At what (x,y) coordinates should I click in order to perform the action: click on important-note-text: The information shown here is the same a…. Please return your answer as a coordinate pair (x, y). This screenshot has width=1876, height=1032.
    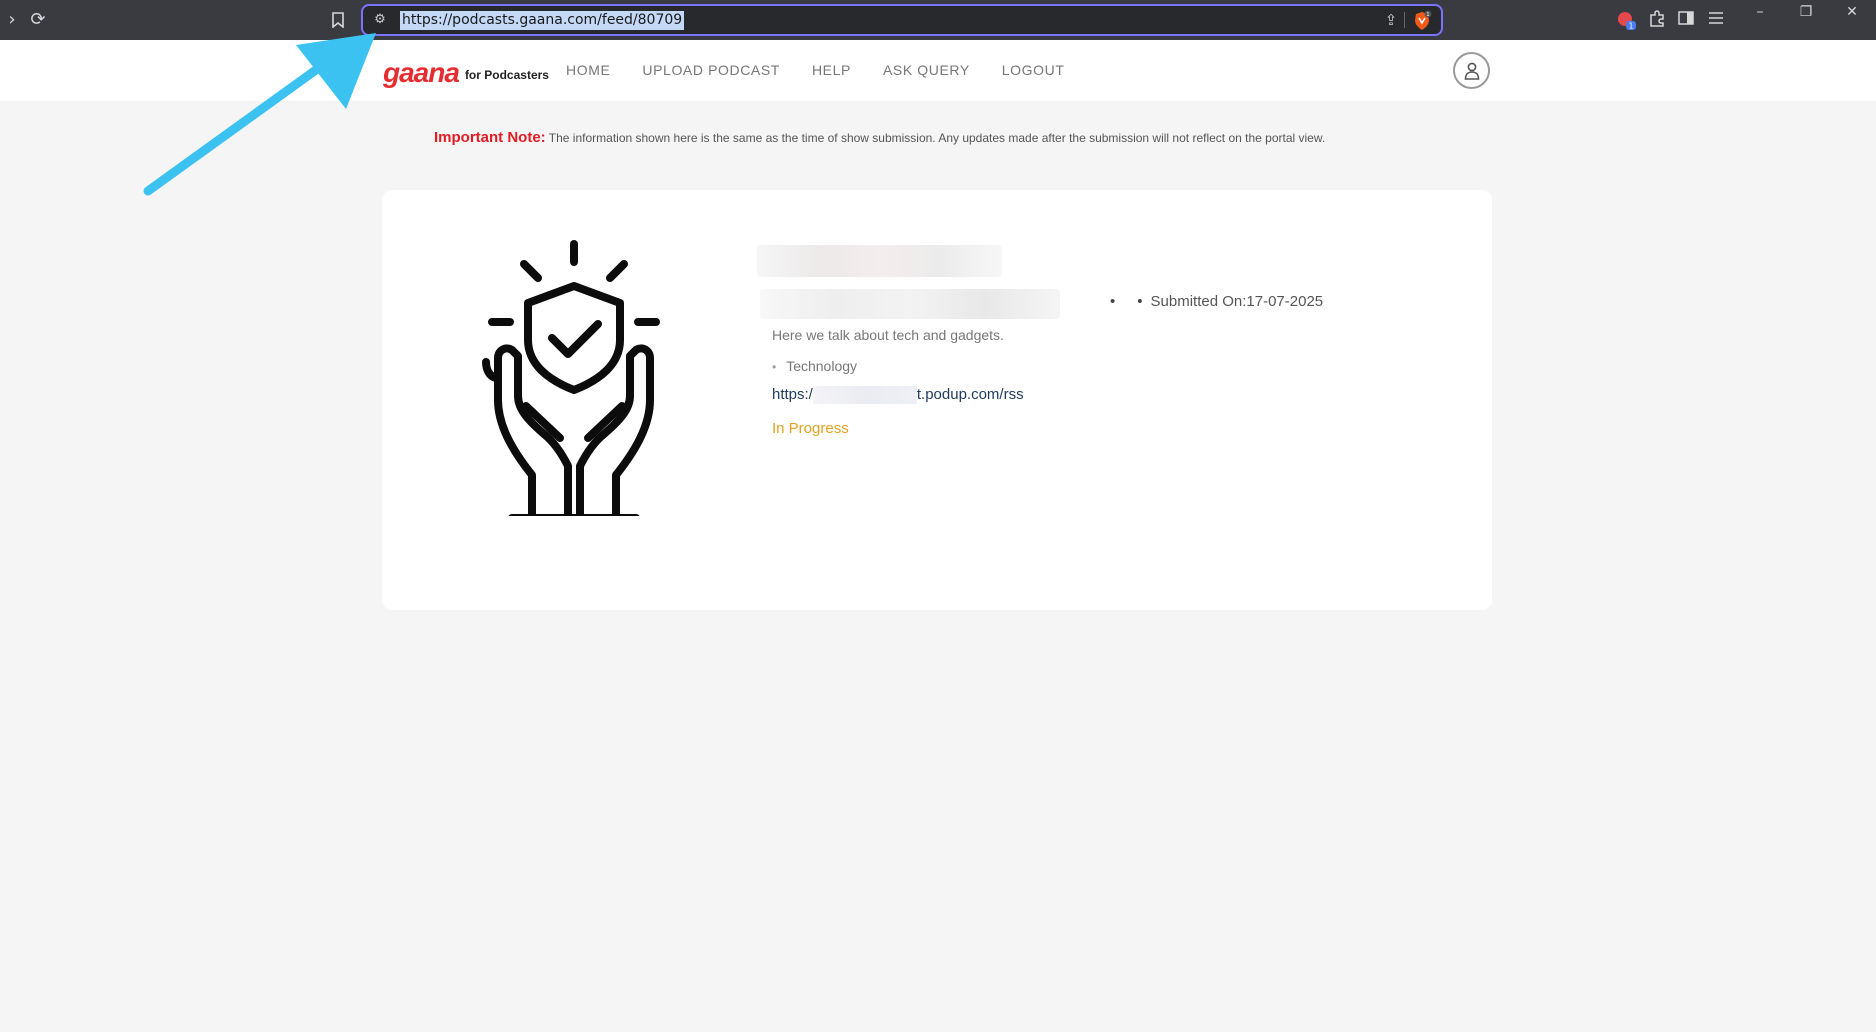
    Looking at the image, I should click on (937, 138).